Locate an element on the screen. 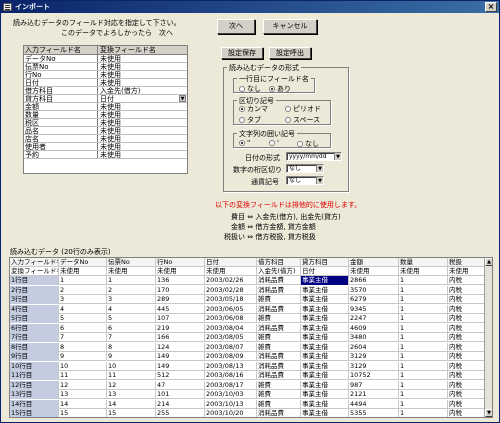 This screenshot has height=423, width=500. next-button: 次へ is located at coordinates (236, 26).